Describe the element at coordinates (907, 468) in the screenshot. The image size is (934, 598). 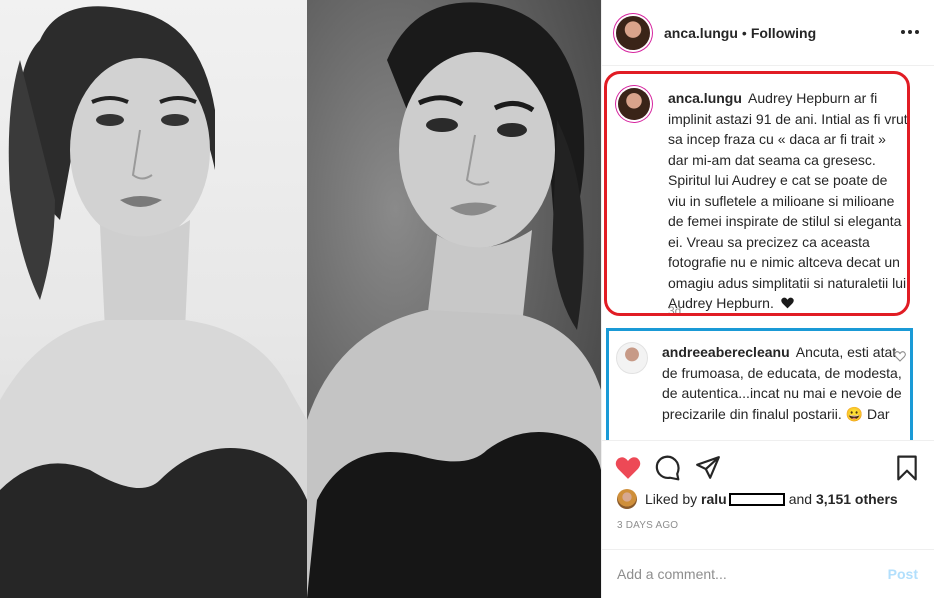
I see `bookmark-icon` at that location.